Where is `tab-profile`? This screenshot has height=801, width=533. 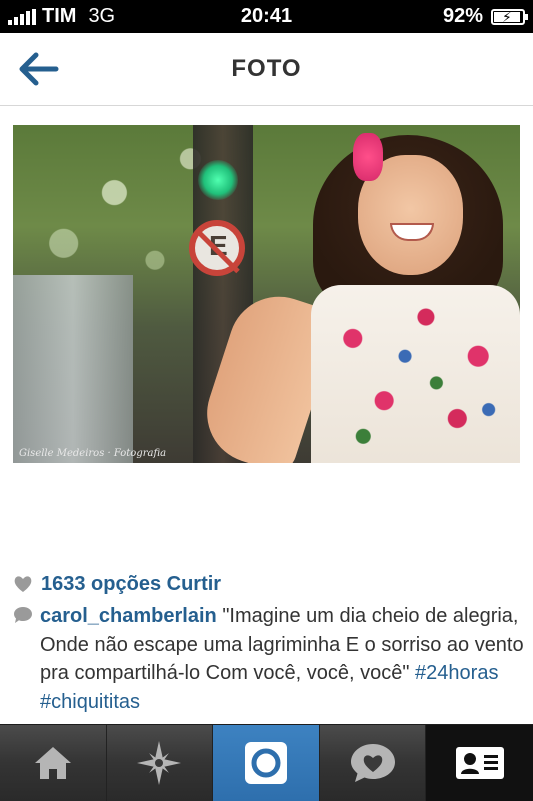
tab-profile is located at coordinates (479, 763).